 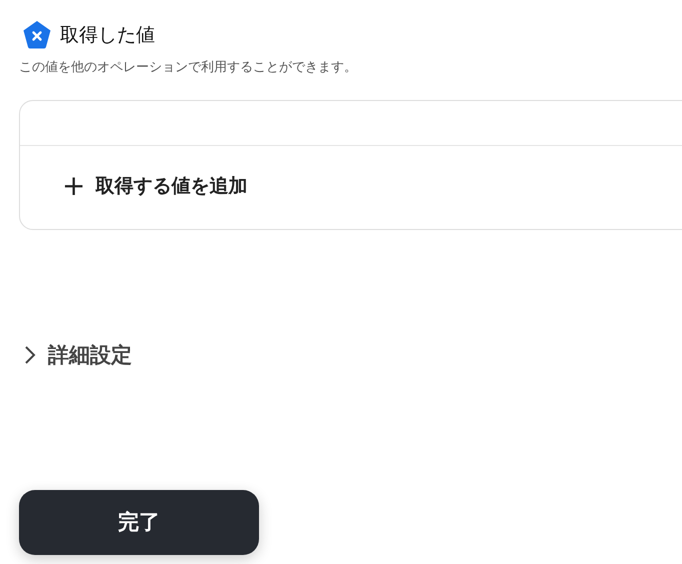 I want to click on pentagon-x-icon, so click(x=37, y=35).